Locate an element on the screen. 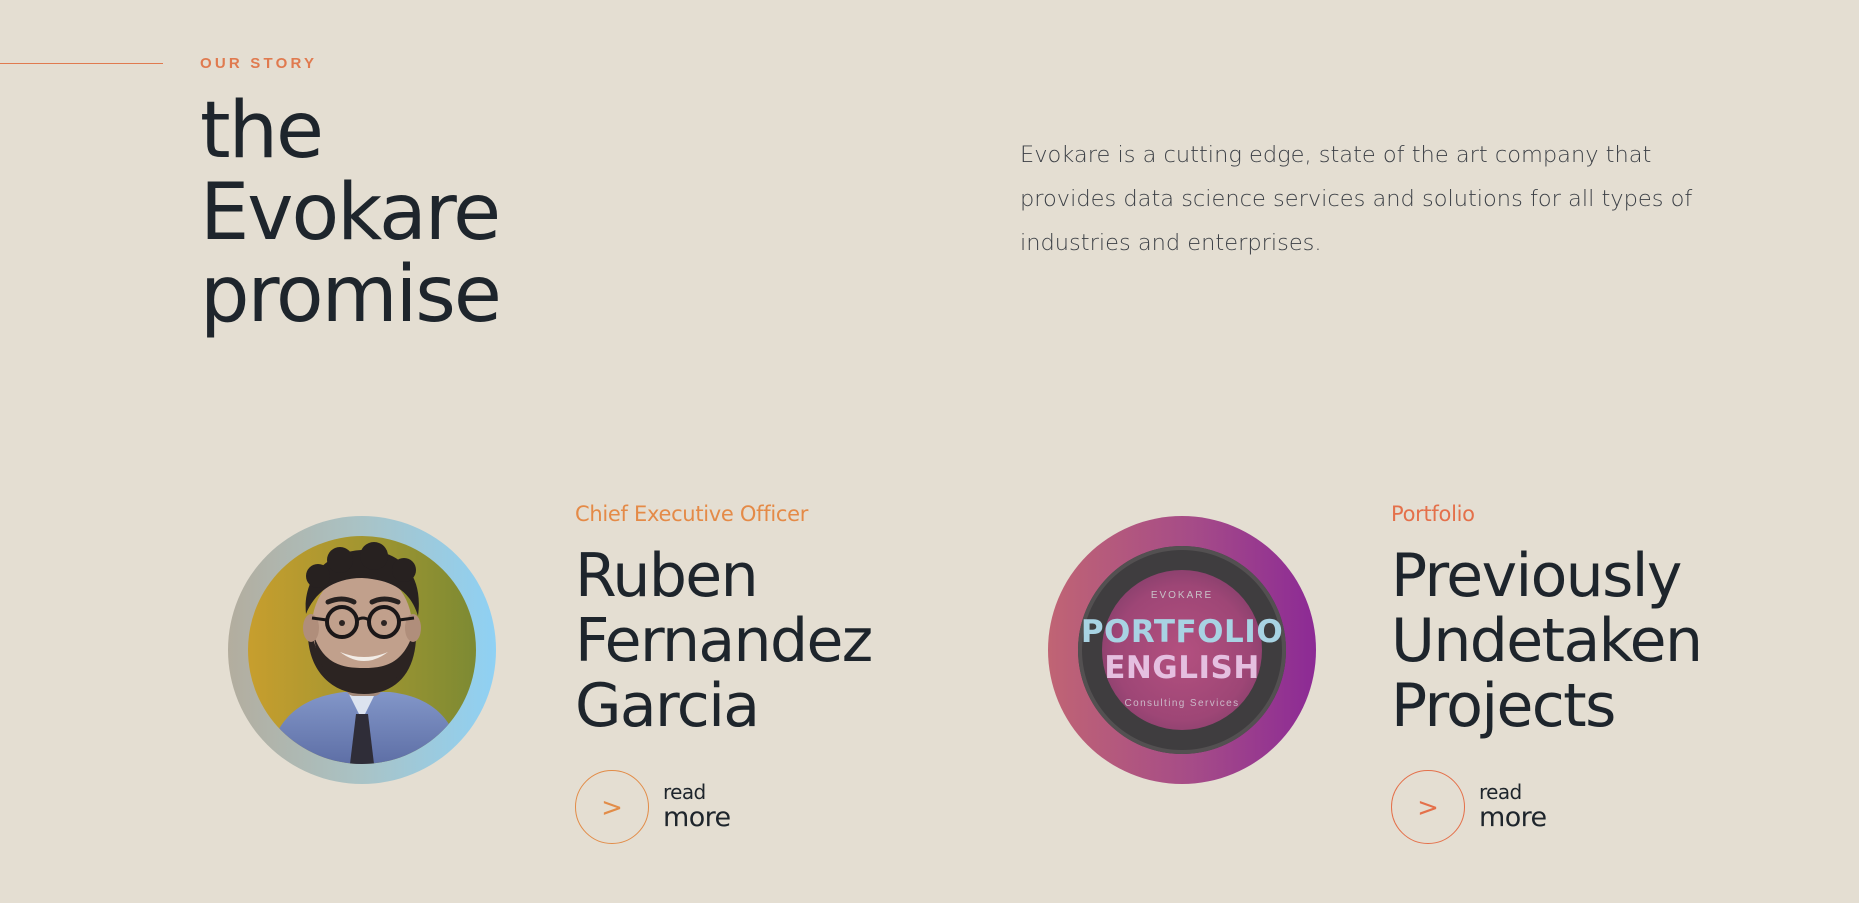 This screenshot has height=903, width=1859. card-title-line: Garcia is located at coordinates (667, 706).